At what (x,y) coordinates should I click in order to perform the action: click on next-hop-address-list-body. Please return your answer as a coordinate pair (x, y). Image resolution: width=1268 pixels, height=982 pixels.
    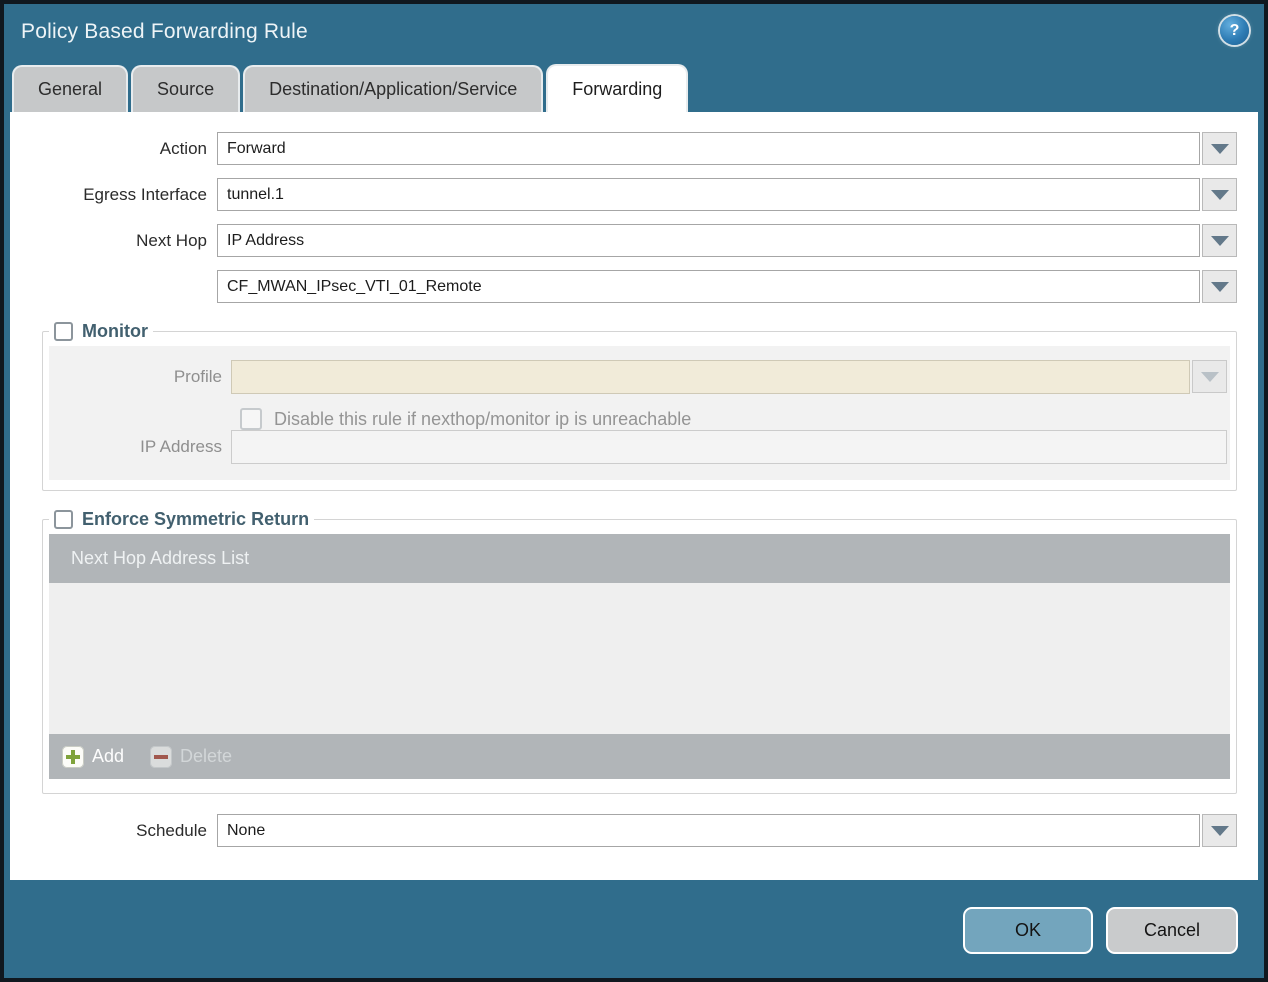
    Looking at the image, I should click on (639, 658).